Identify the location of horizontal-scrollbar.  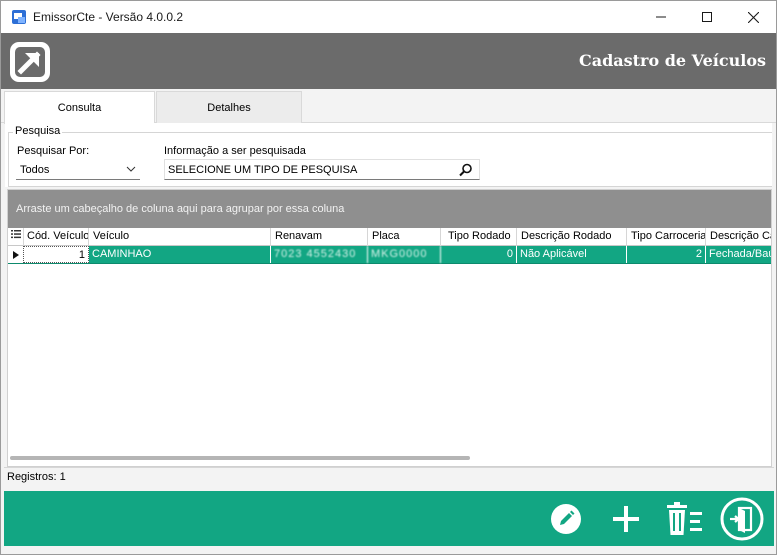
(240, 458).